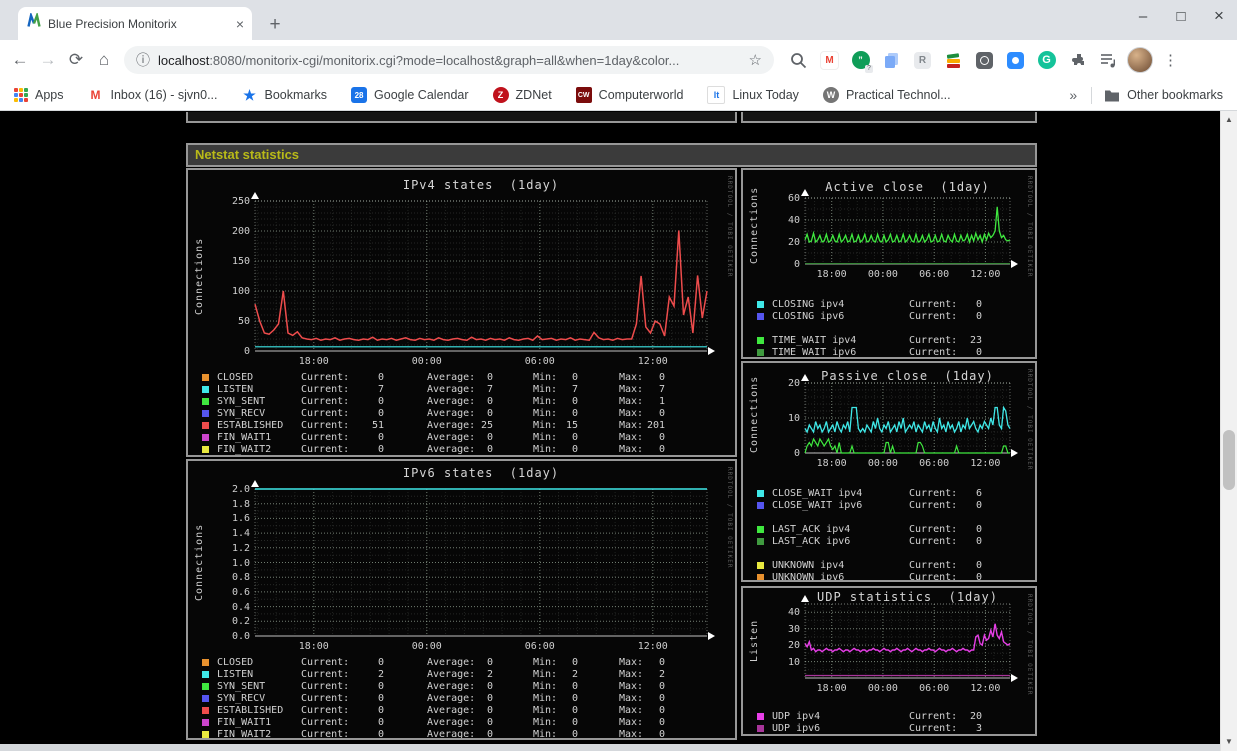 Image resolution: width=1237 pixels, height=751 pixels. I want to click on copy-icon, so click(891, 60).